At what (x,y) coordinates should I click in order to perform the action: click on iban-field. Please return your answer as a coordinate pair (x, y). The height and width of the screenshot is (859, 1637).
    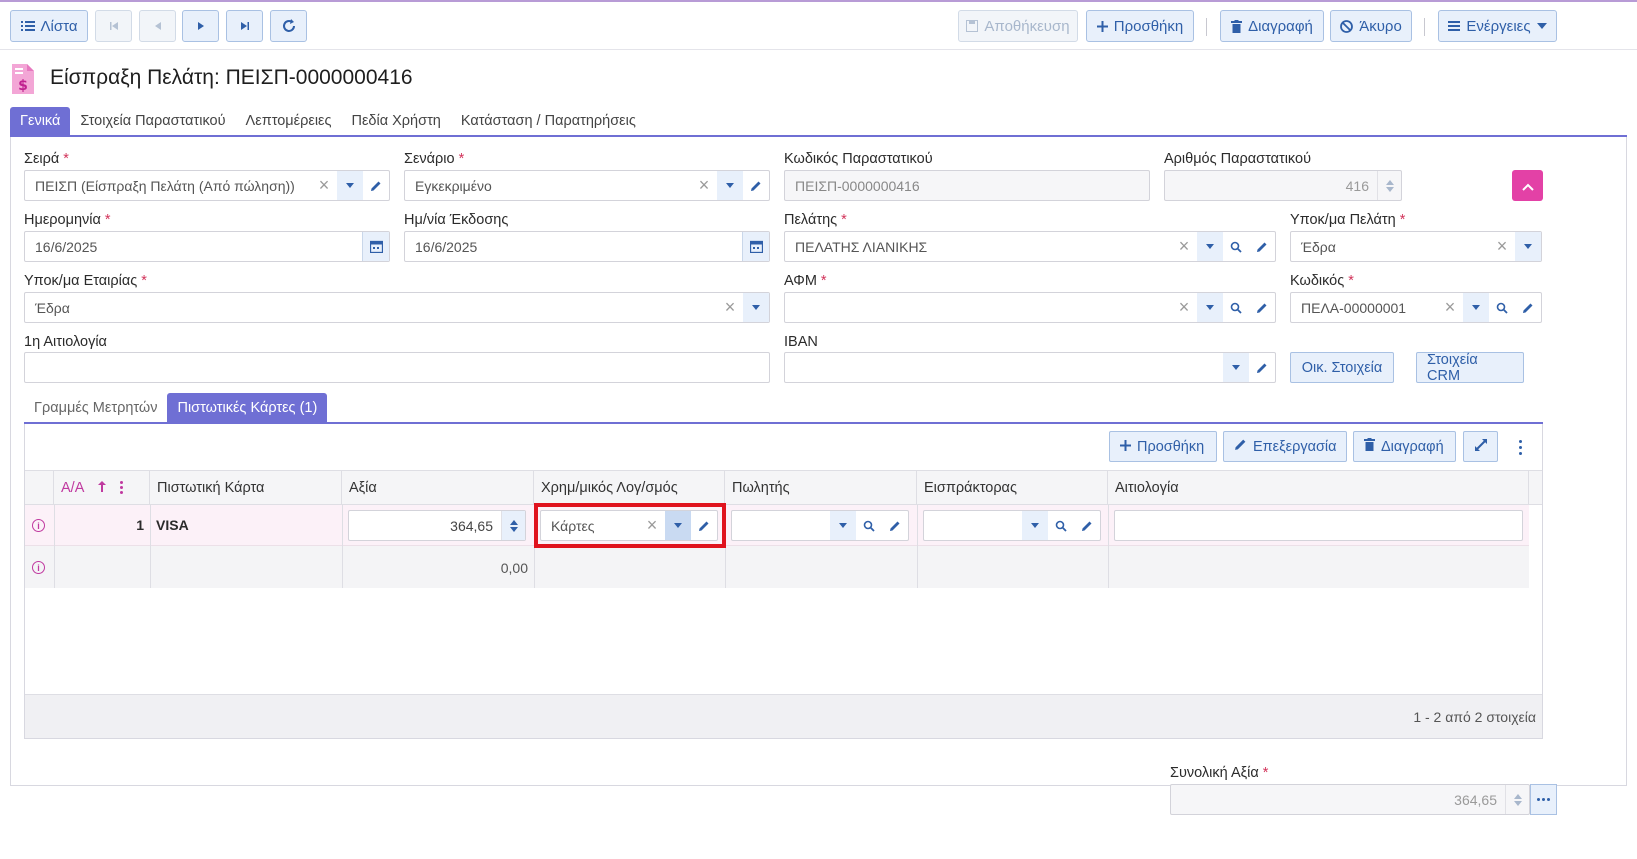
    Looking at the image, I should click on (1030, 367).